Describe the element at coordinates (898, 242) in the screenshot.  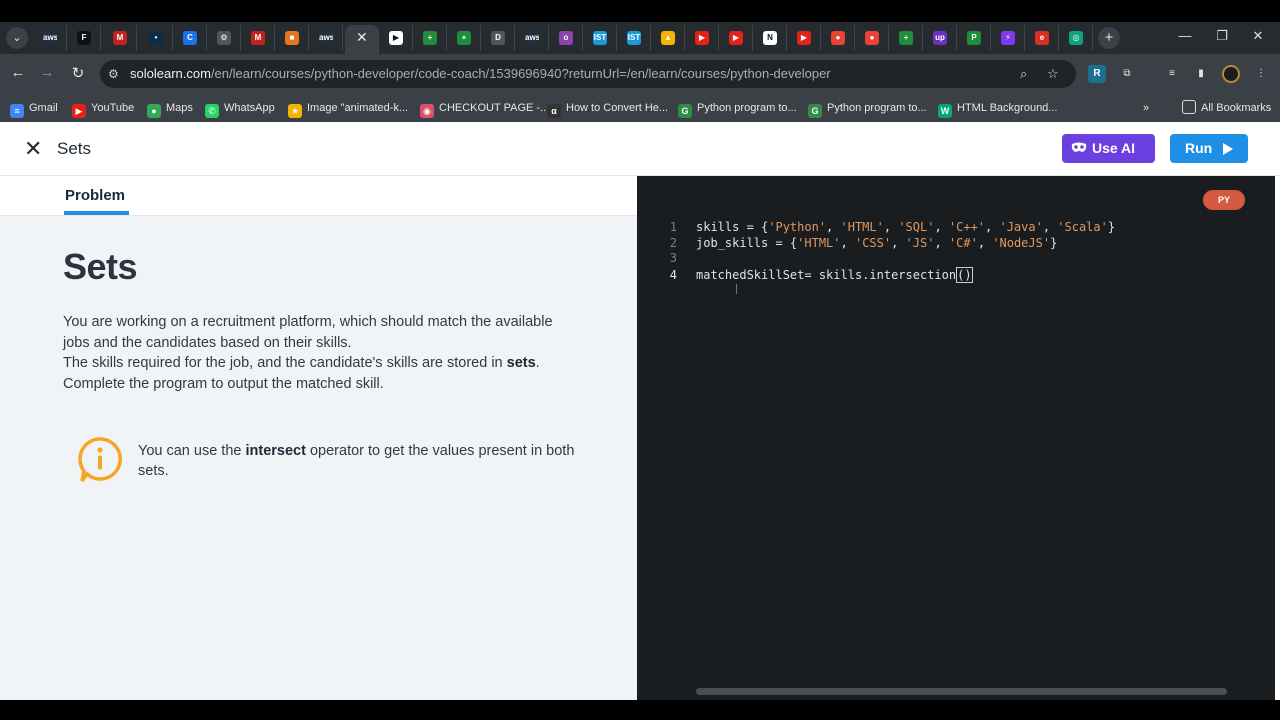
I see `code-token: ,` at that location.